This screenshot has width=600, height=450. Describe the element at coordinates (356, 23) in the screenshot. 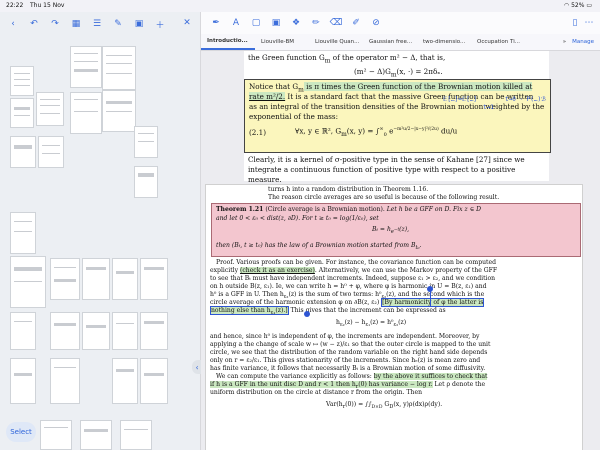

I see `marker-icon: ✐` at that location.